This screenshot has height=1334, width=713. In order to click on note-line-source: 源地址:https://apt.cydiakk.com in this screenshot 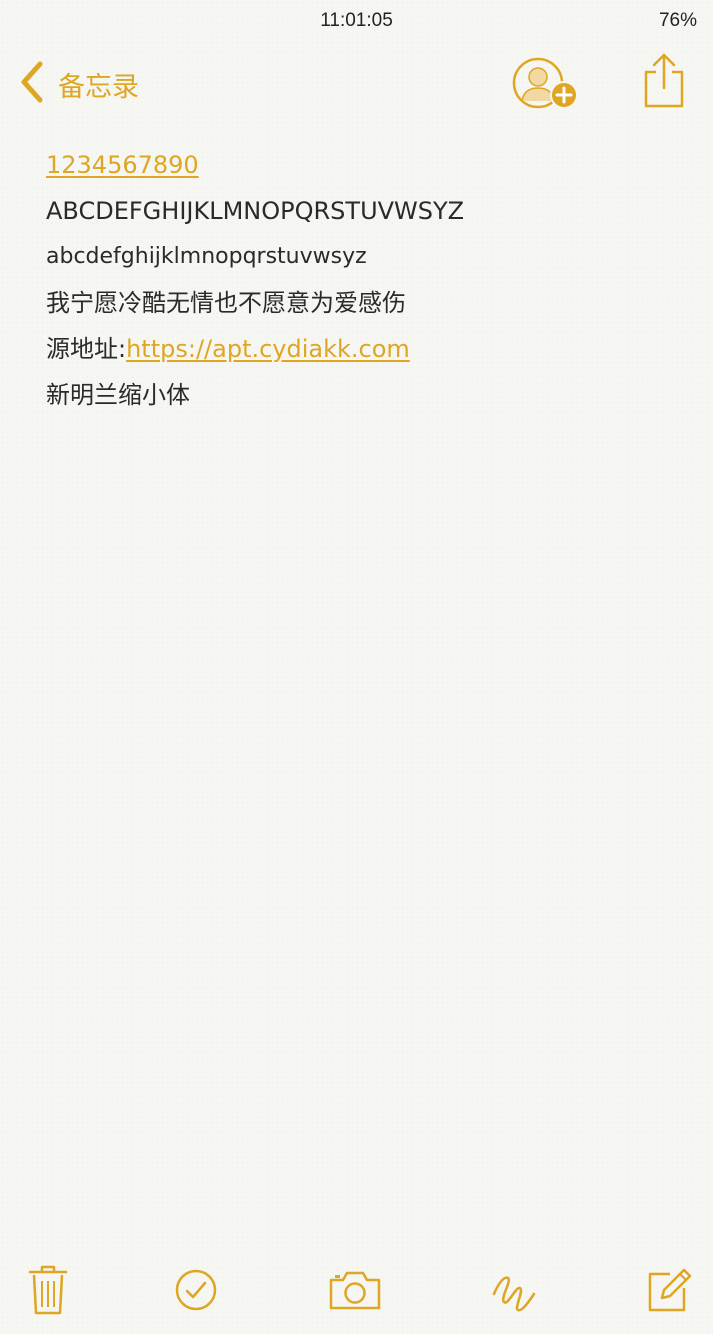, I will do `click(366, 349)`.